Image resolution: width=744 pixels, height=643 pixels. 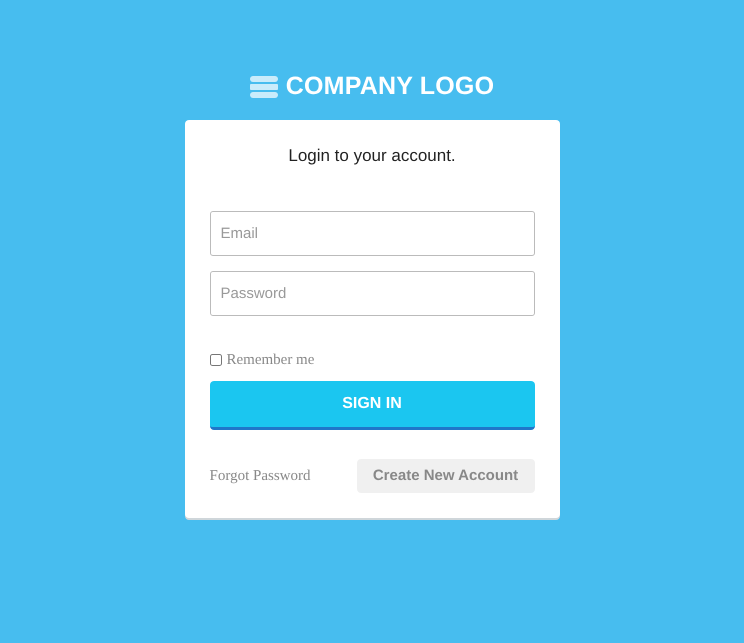 I want to click on card-title: Login to your account., so click(x=372, y=156).